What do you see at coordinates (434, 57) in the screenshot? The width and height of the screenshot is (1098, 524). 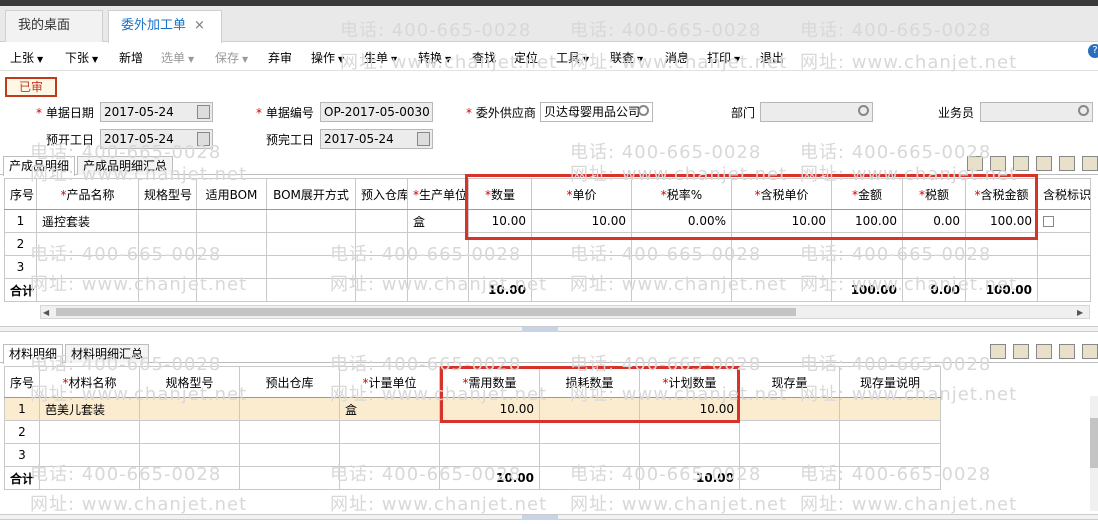 I see `toolbar-button-8: 转换 ▼` at bounding box center [434, 57].